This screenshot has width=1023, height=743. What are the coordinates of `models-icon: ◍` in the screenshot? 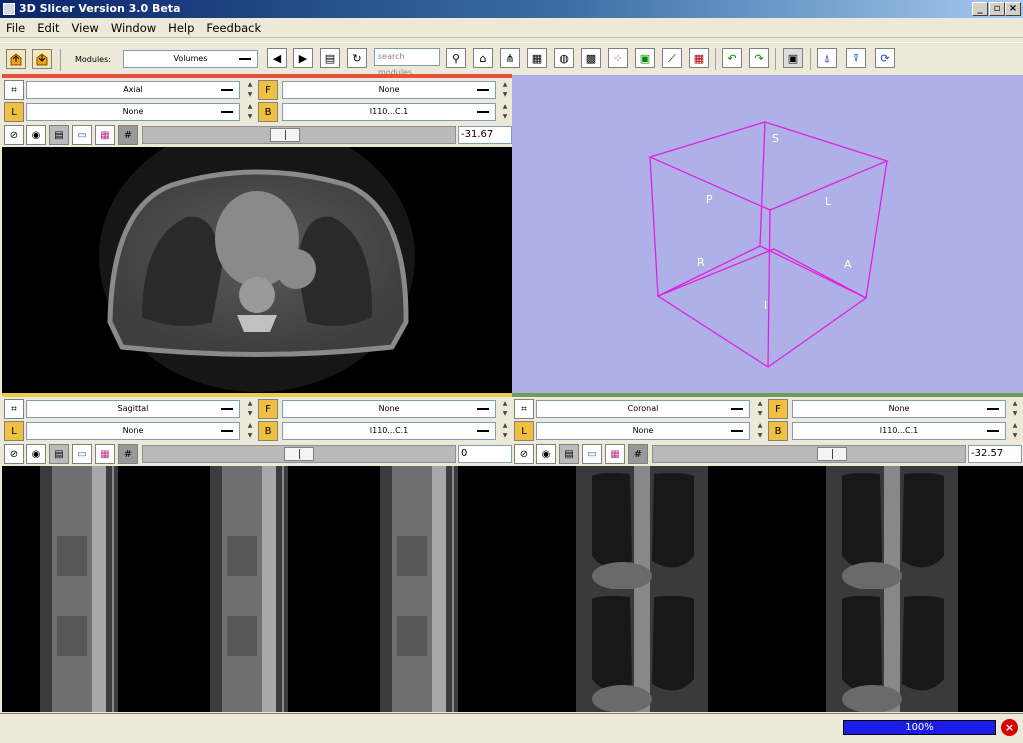 It's located at (564, 58).